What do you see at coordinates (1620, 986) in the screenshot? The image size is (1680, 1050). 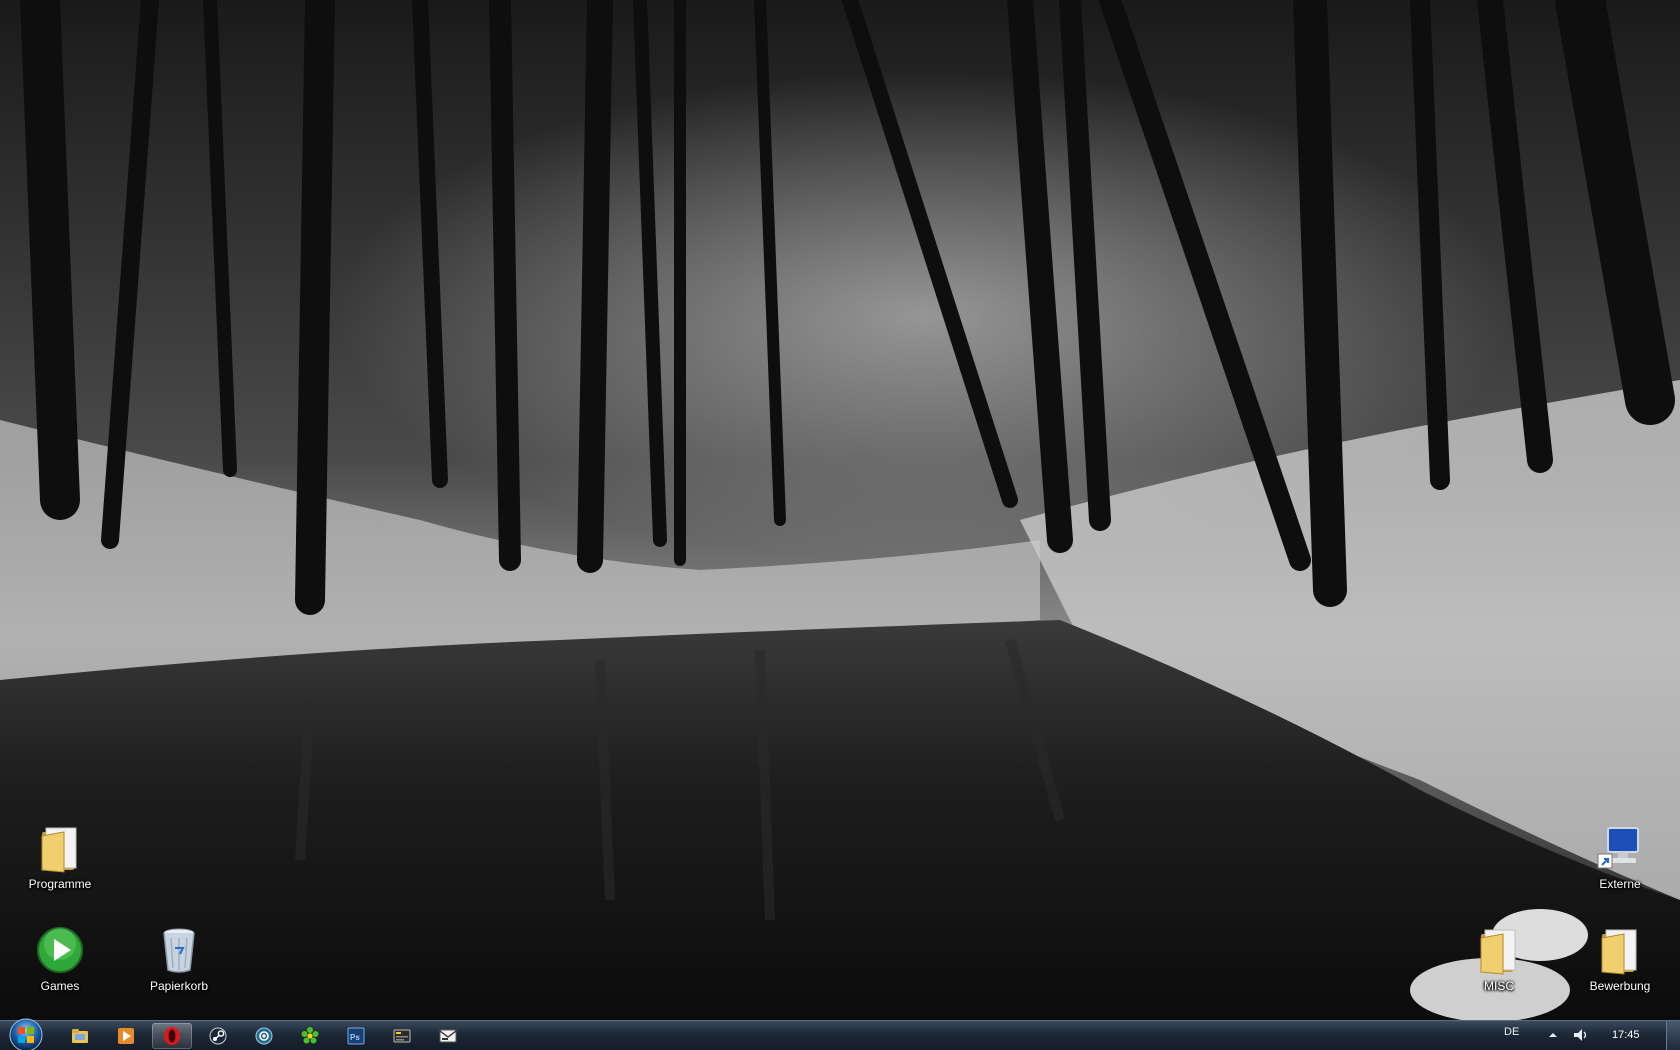 I see `desktop-icon-label: Bewerbung` at bounding box center [1620, 986].